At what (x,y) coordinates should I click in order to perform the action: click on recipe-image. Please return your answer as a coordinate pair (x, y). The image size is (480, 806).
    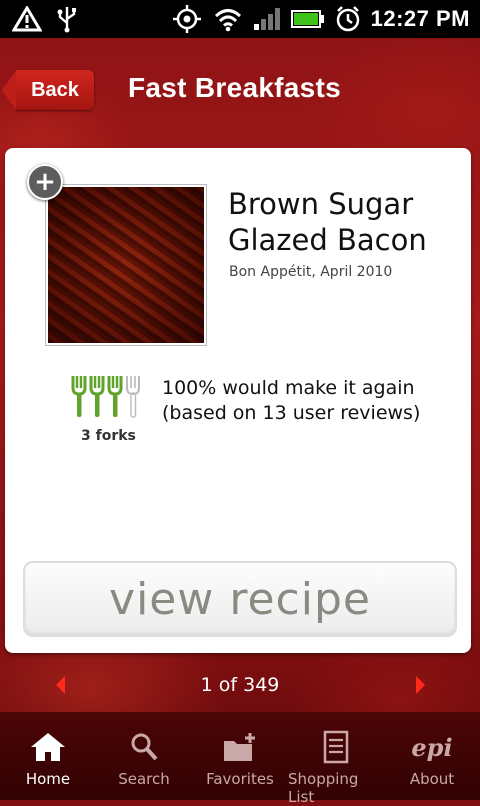
    Looking at the image, I should click on (126, 265).